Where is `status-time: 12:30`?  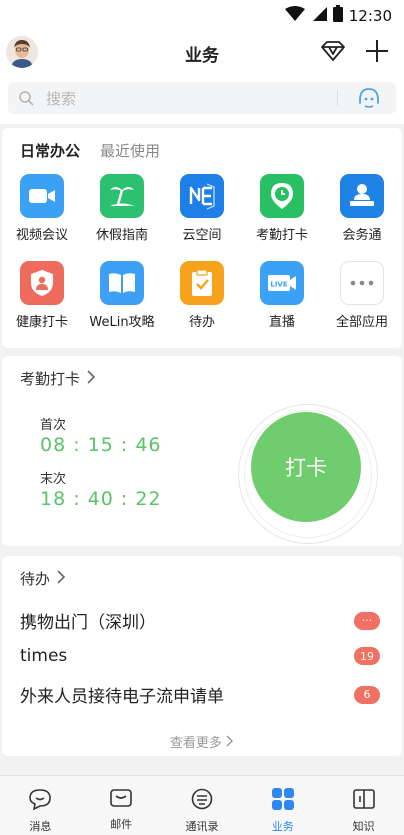
status-time: 12:30 is located at coordinates (370, 15).